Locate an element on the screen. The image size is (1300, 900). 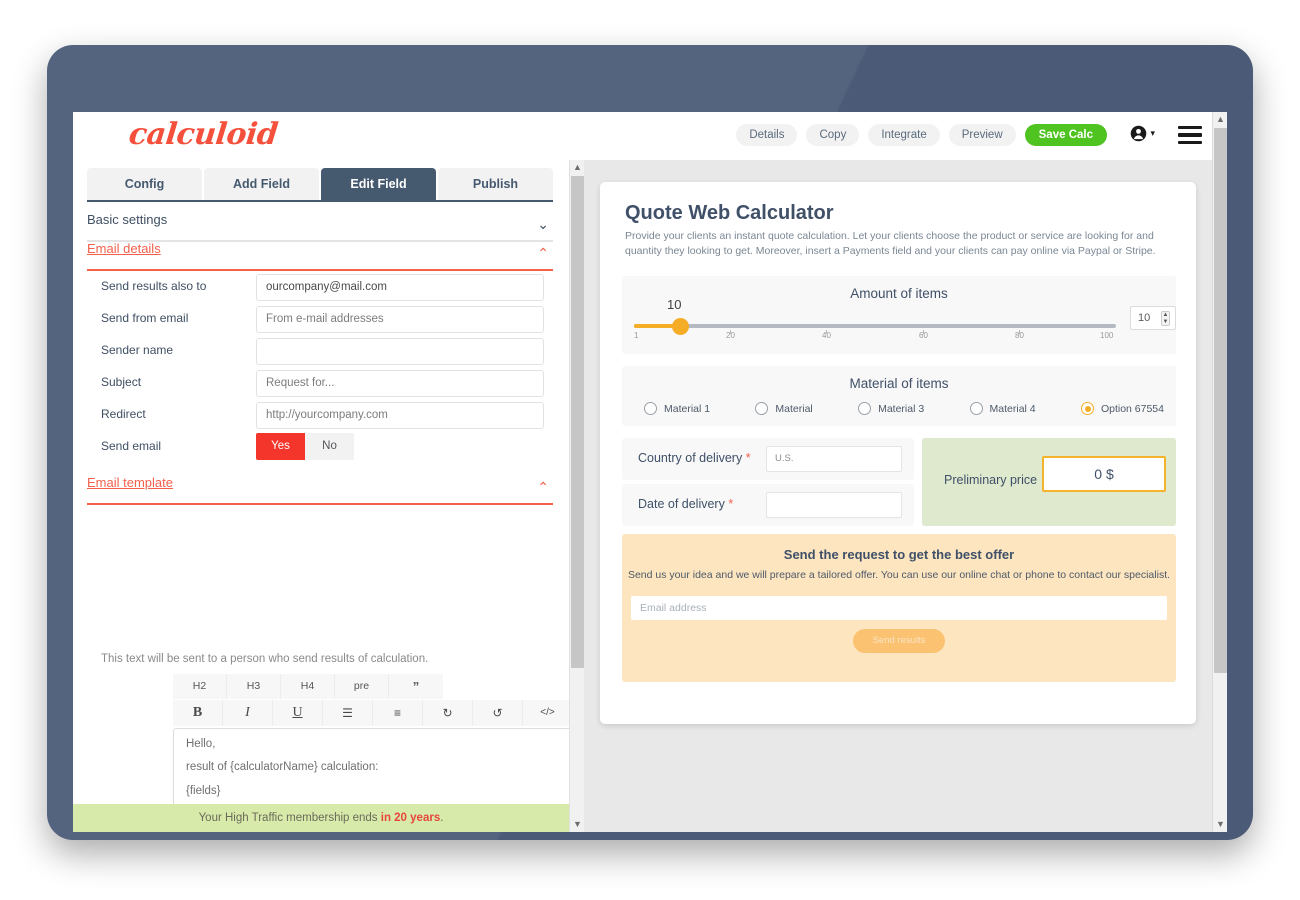
tab-edit-field: Edit Field is located at coordinates (378, 184).